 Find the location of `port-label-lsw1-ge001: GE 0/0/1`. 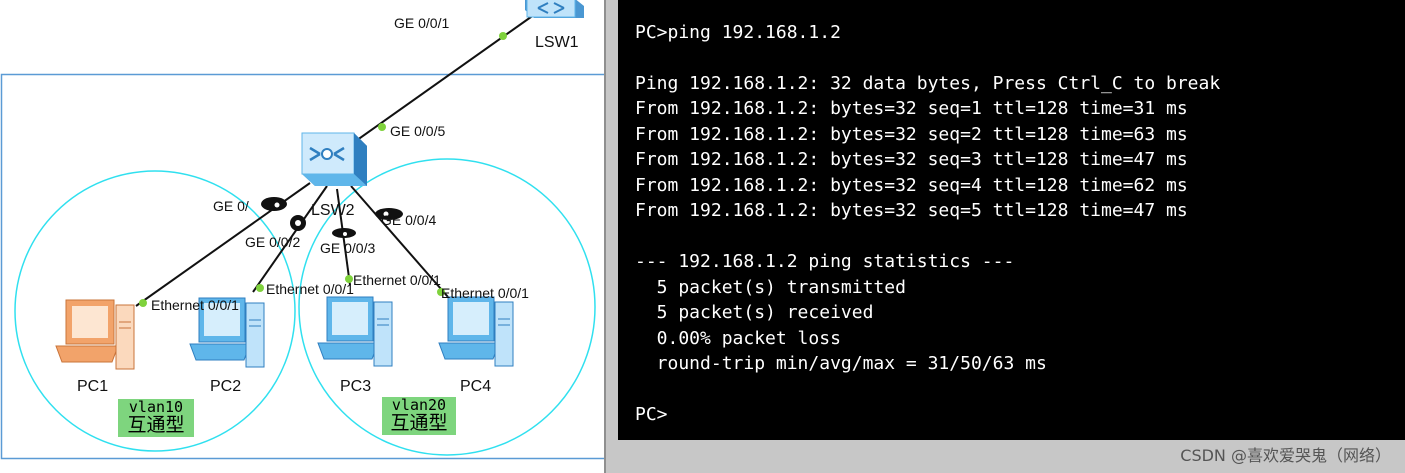

port-label-lsw1-ge001: GE 0/0/1 is located at coordinates (422, 23).